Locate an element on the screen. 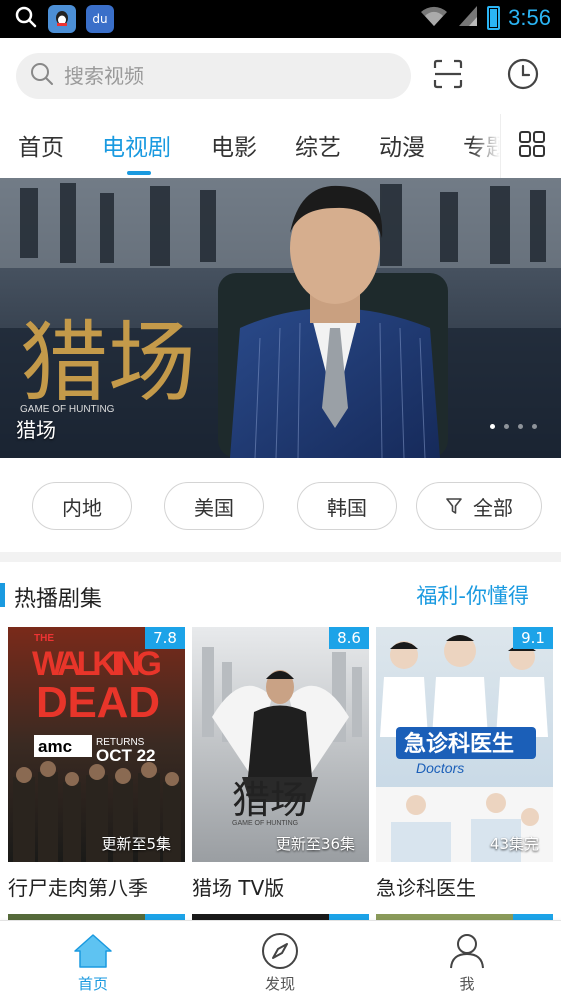 The width and height of the screenshot is (561, 1000). poster-text: OCT 22 is located at coordinates (126, 755).